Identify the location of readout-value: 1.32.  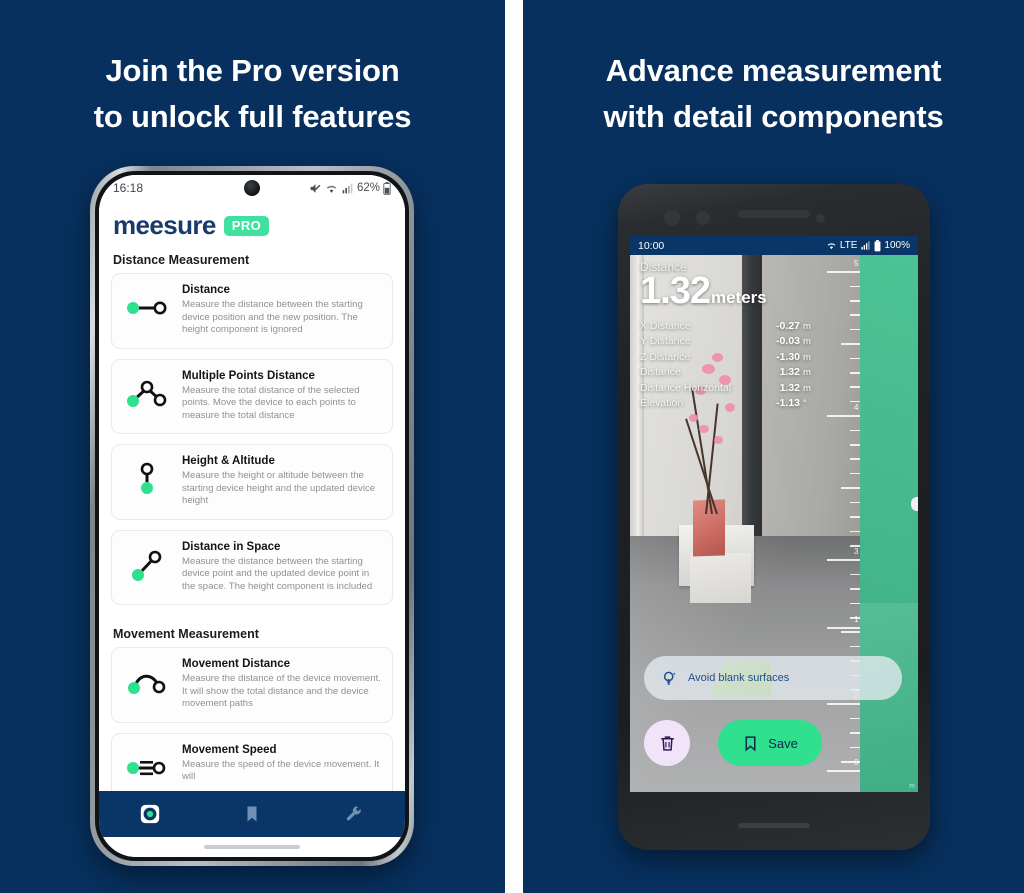
(675, 291).